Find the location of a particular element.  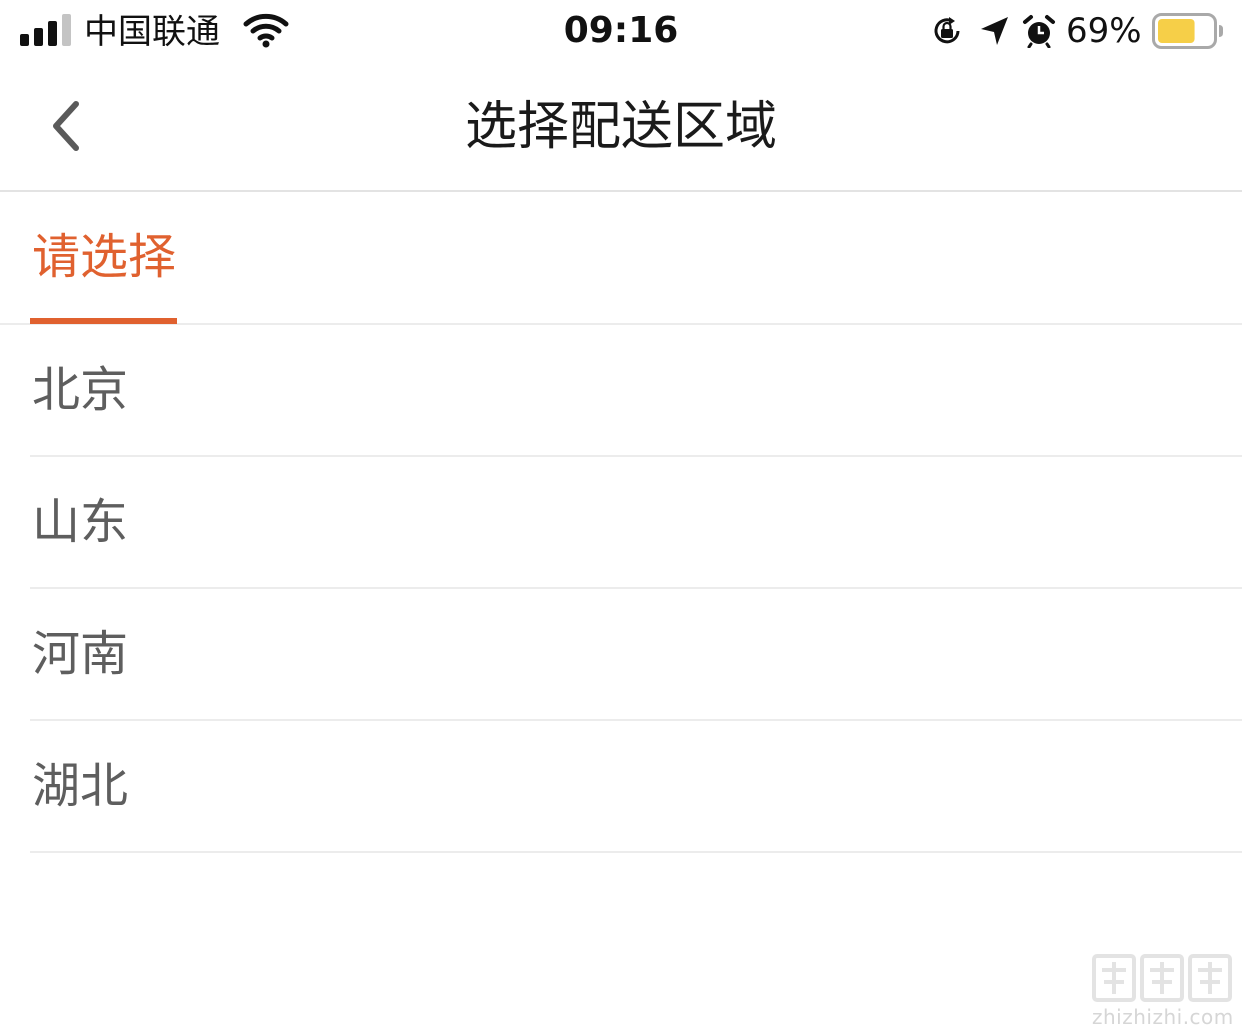

status-time: 09:16 is located at coordinates (621, 30).